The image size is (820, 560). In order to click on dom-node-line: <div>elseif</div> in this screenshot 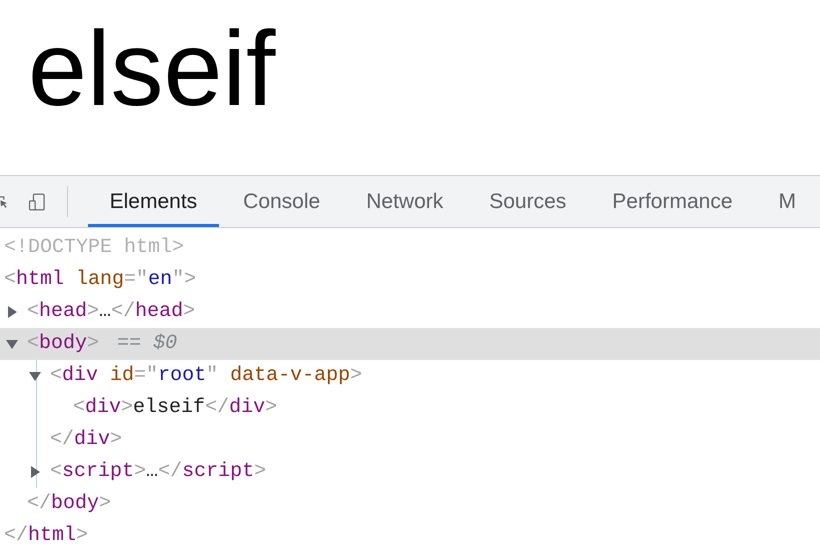, I will do `click(175, 407)`.